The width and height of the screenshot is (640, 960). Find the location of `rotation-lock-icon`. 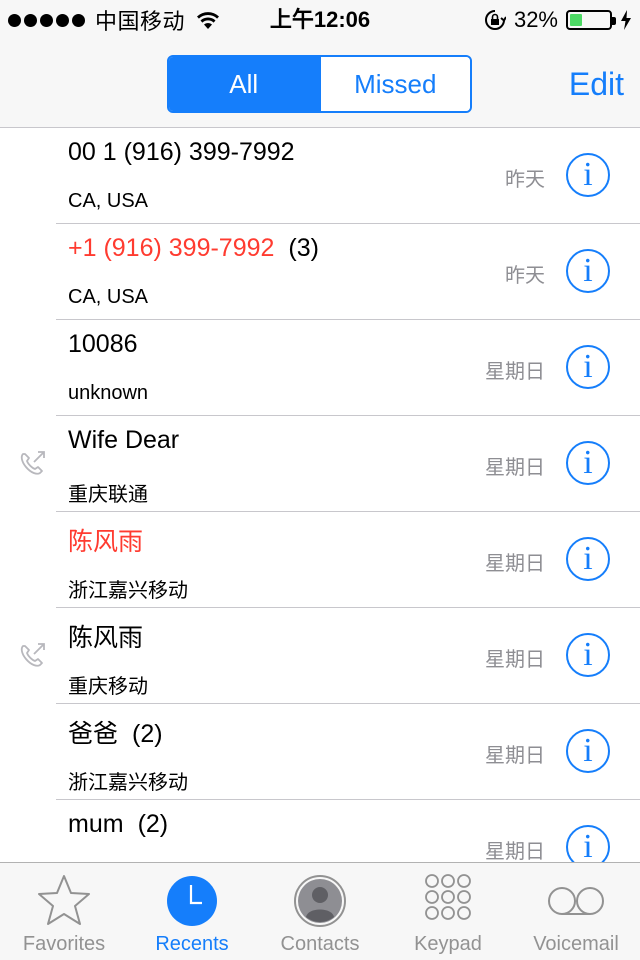

rotation-lock-icon is located at coordinates (495, 20).